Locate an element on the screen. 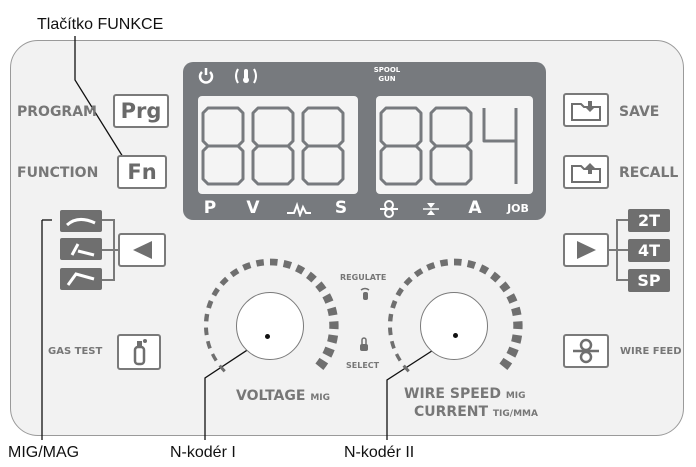 The width and height of the screenshot is (696, 467). recall-button is located at coordinates (586, 172).